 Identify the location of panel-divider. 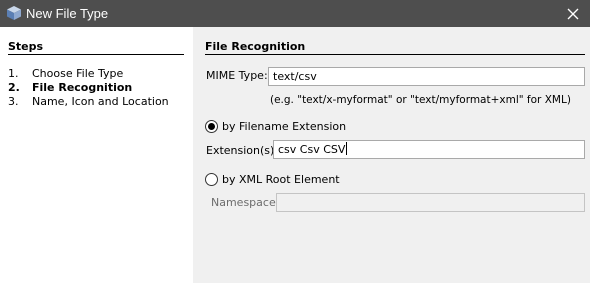
(395, 54).